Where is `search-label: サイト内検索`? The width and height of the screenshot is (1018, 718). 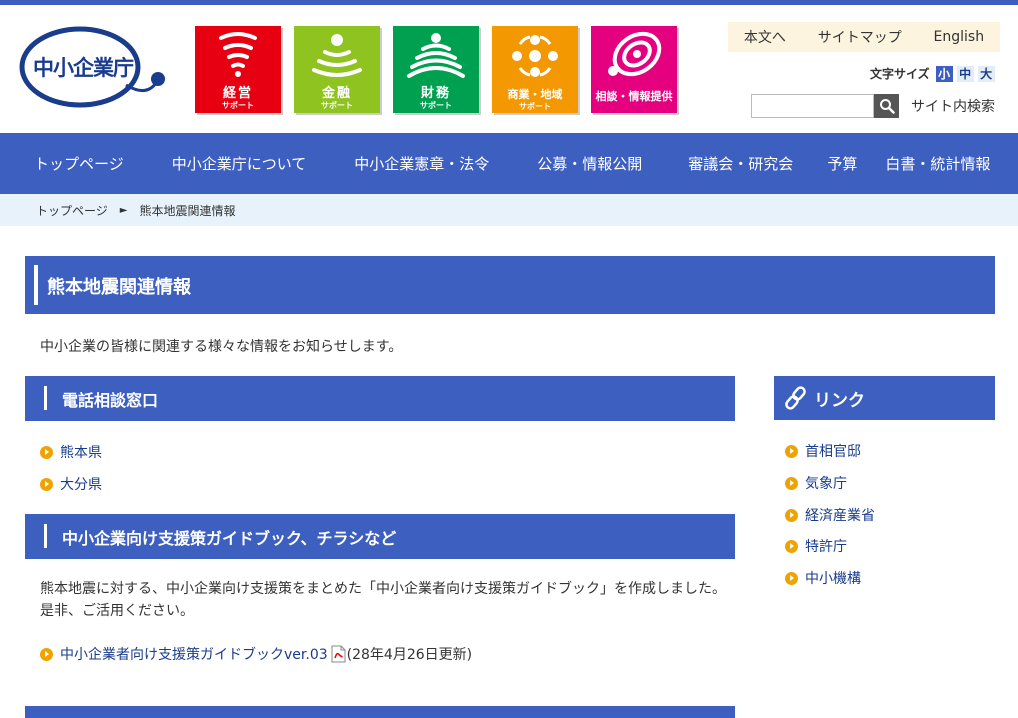 search-label: サイト内検索 is located at coordinates (953, 107).